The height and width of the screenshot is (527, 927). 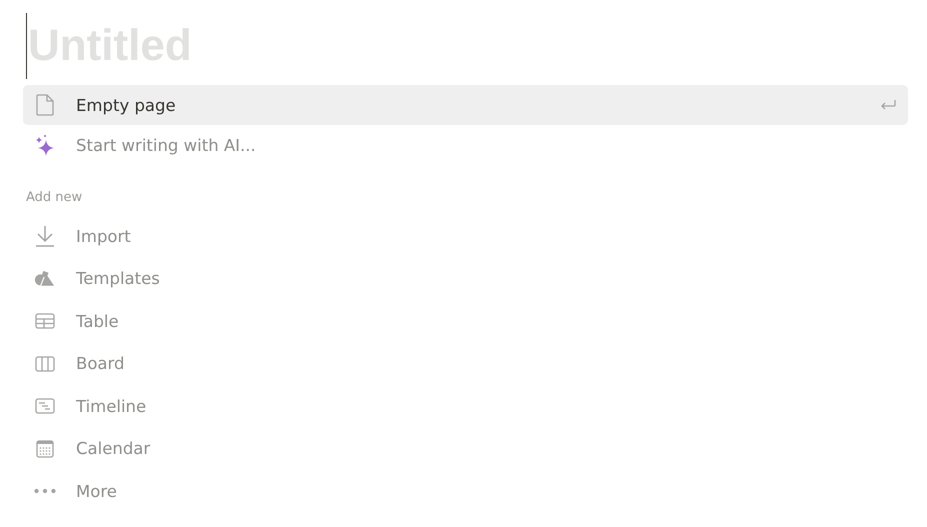 I want to click on menu-item-label: Timeline, so click(x=486, y=406).